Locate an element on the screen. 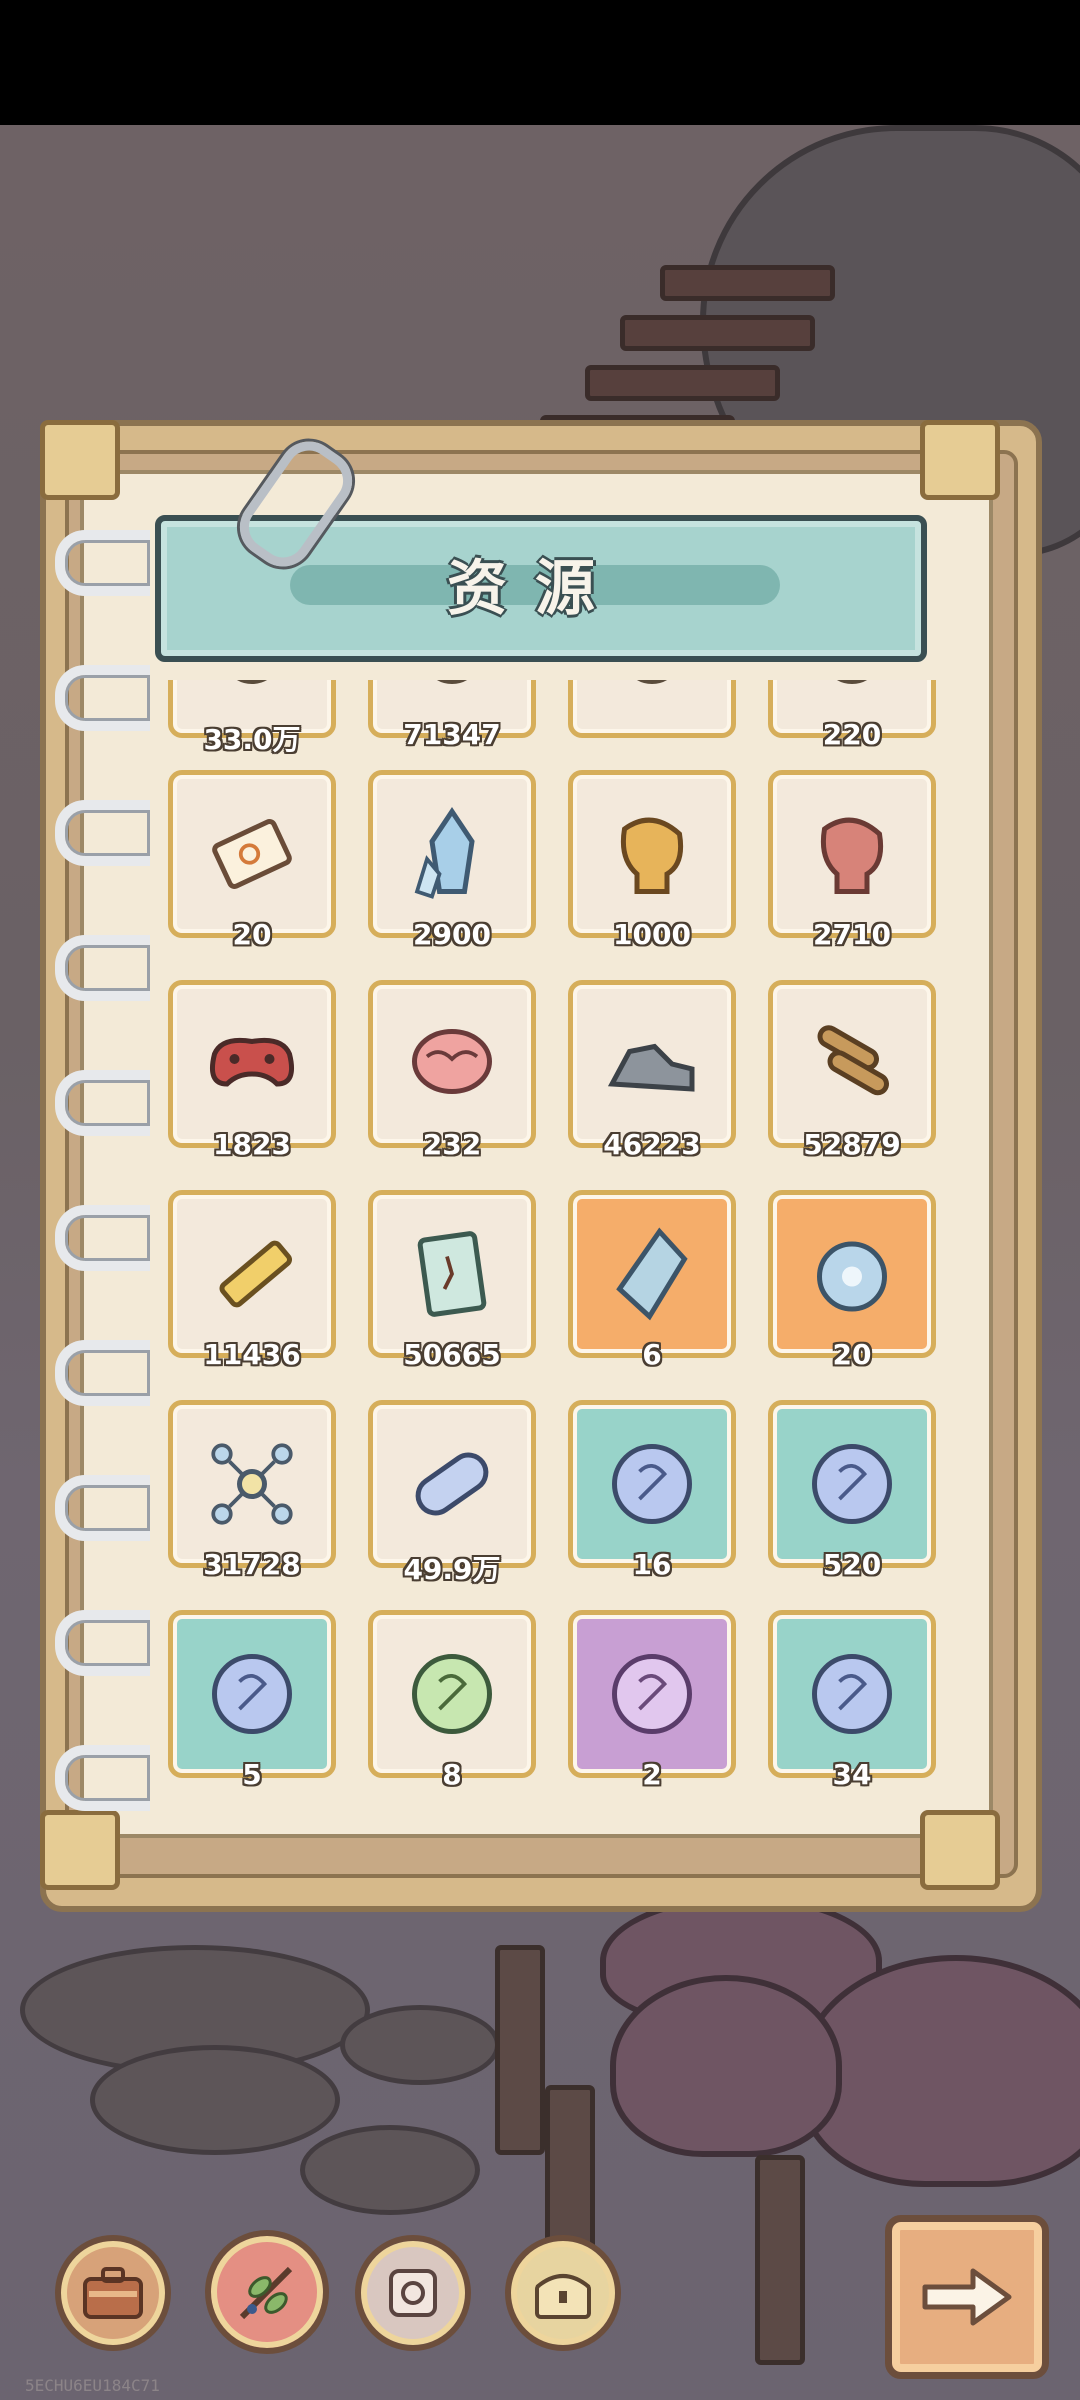  resource-count: 52879 is located at coordinates (852, 1144).